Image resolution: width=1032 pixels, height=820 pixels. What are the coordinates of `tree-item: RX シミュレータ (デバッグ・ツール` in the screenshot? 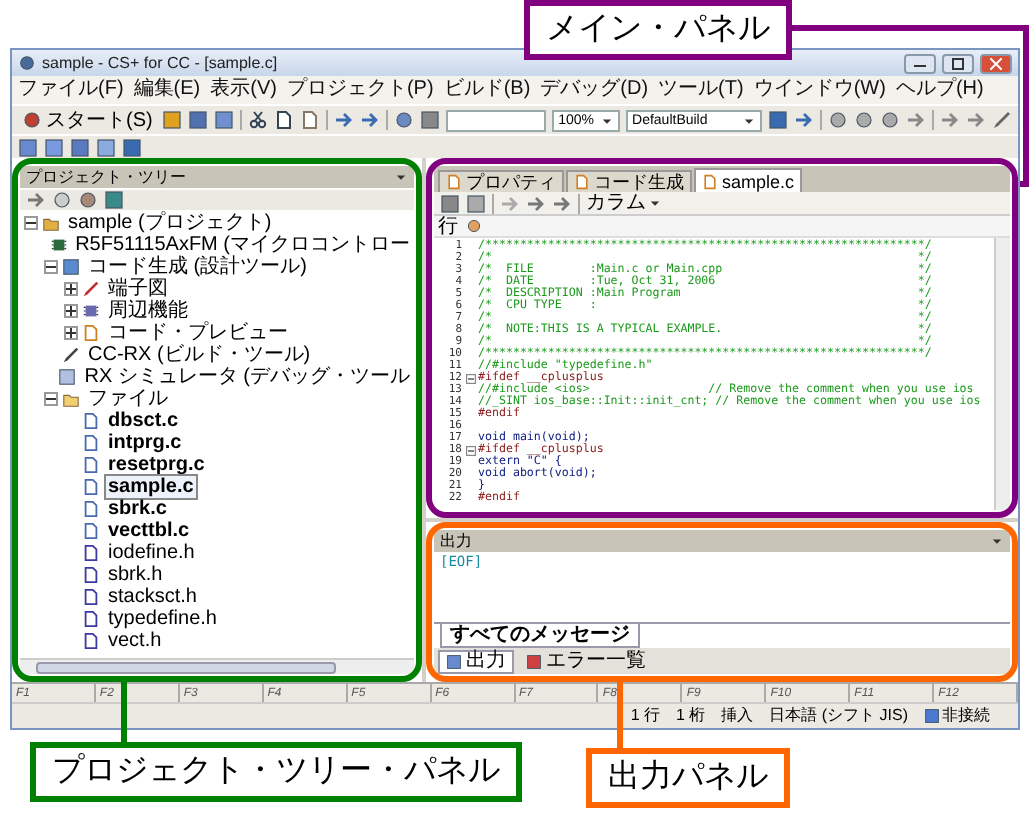 It's located at (247, 377).